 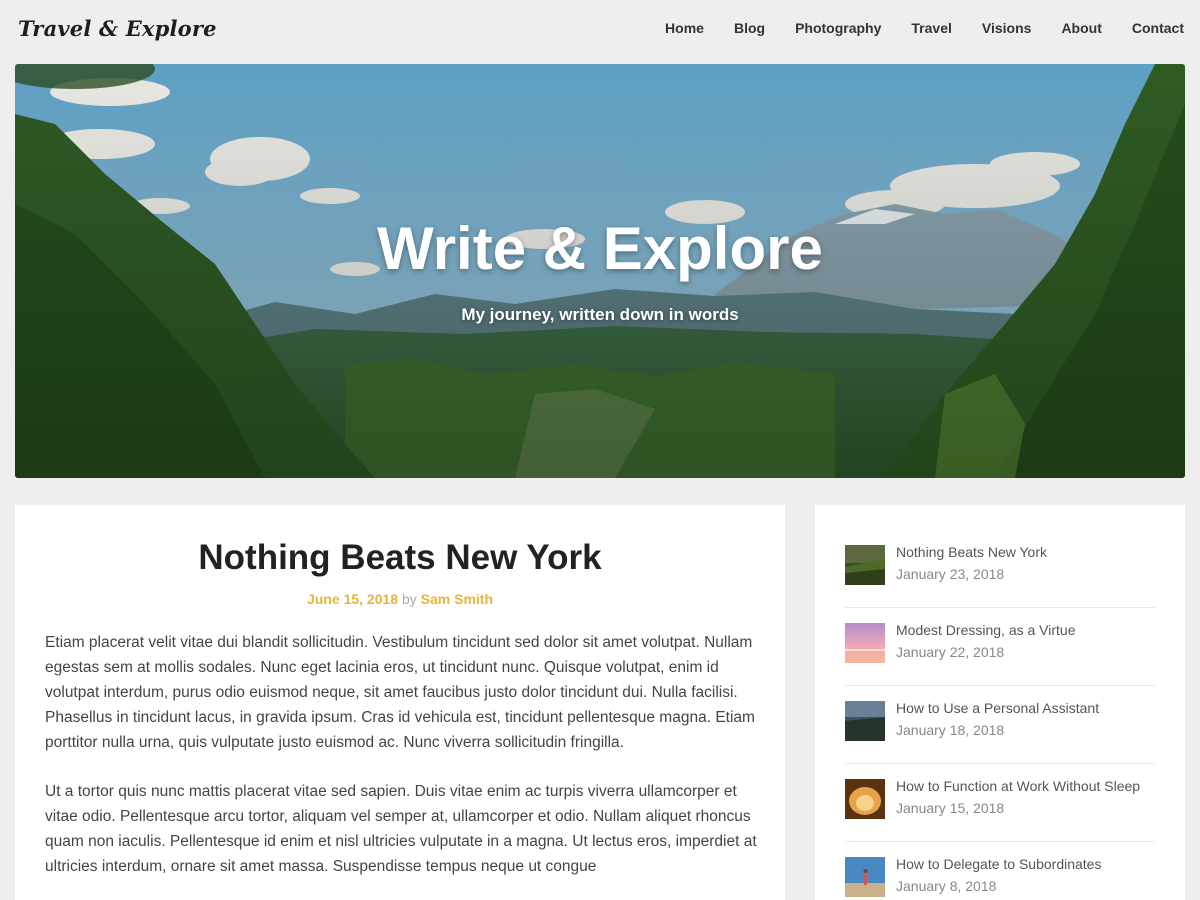 I want to click on recent-post-item: Nothing Beats New York January 23, 2018, so click(x=1000, y=569).